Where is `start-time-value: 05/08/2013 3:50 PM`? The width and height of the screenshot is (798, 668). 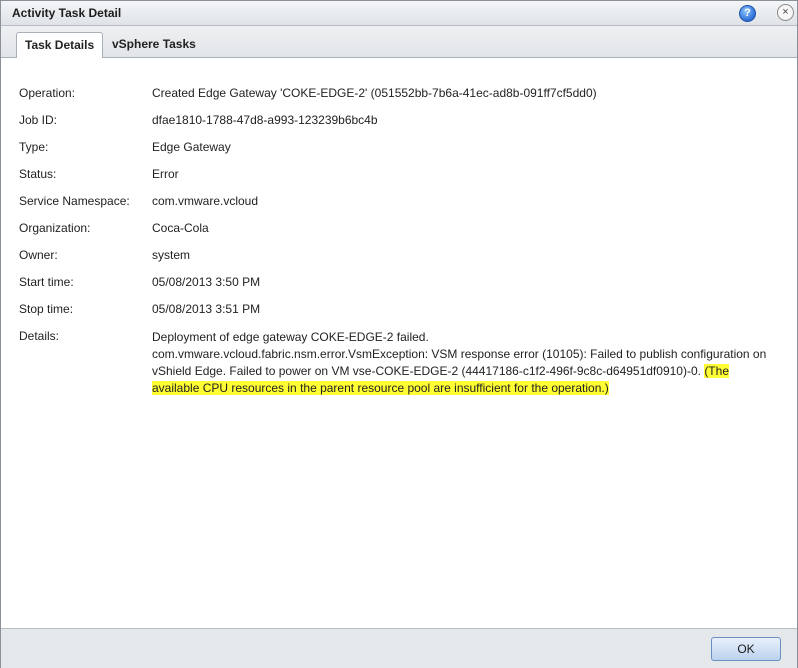 start-time-value: 05/08/2013 3:50 PM is located at coordinates (206, 282).